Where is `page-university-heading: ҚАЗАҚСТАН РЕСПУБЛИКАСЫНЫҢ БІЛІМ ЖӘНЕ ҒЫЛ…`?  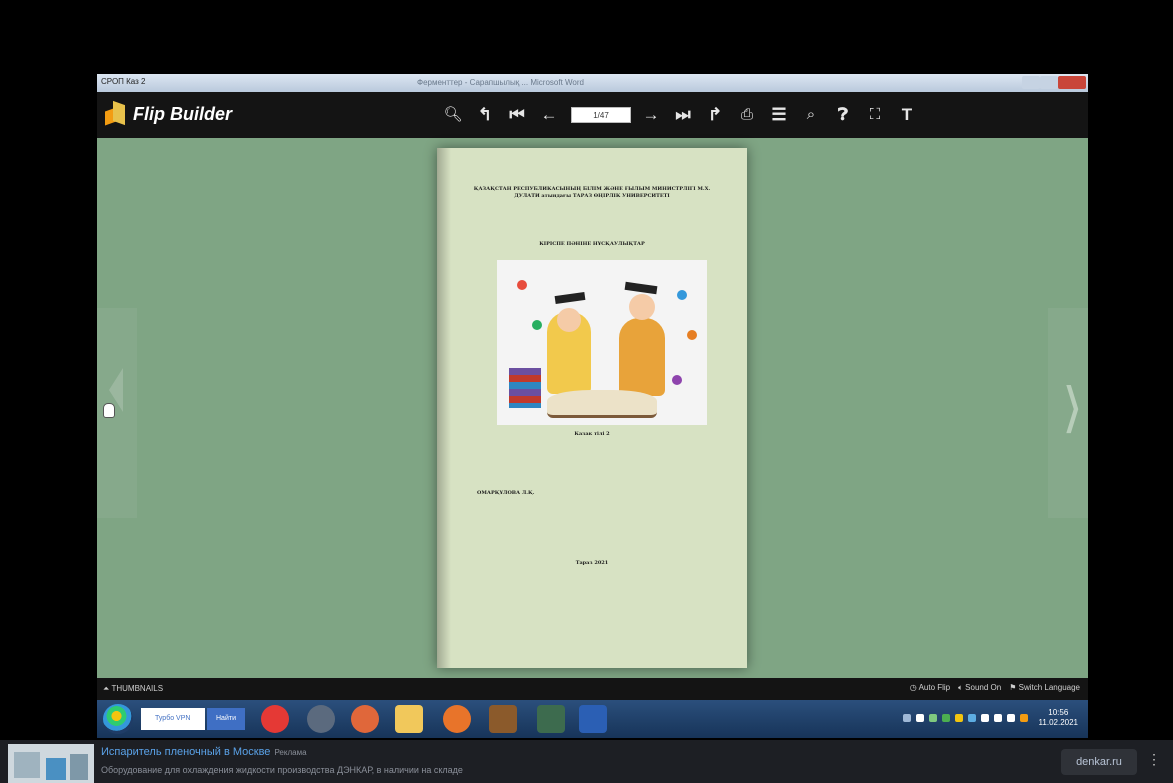 page-university-heading: ҚАЗАҚСТАН РЕСПУБЛИКАСЫНЫҢ БІЛІМ ЖӘНЕ ҒЫЛ… is located at coordinates (592, 192).